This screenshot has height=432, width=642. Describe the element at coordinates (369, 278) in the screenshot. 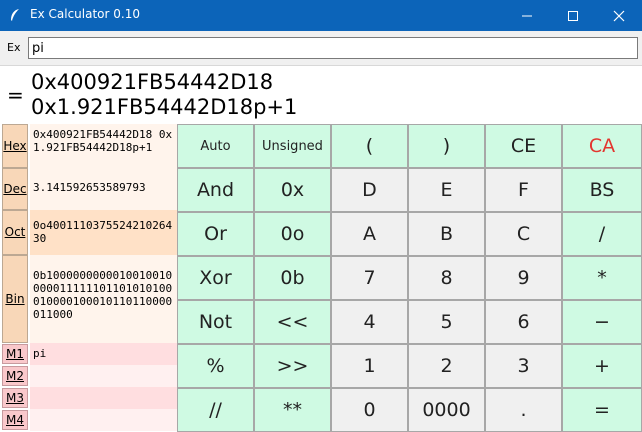

I see `digit-7-button: 7` at that location.